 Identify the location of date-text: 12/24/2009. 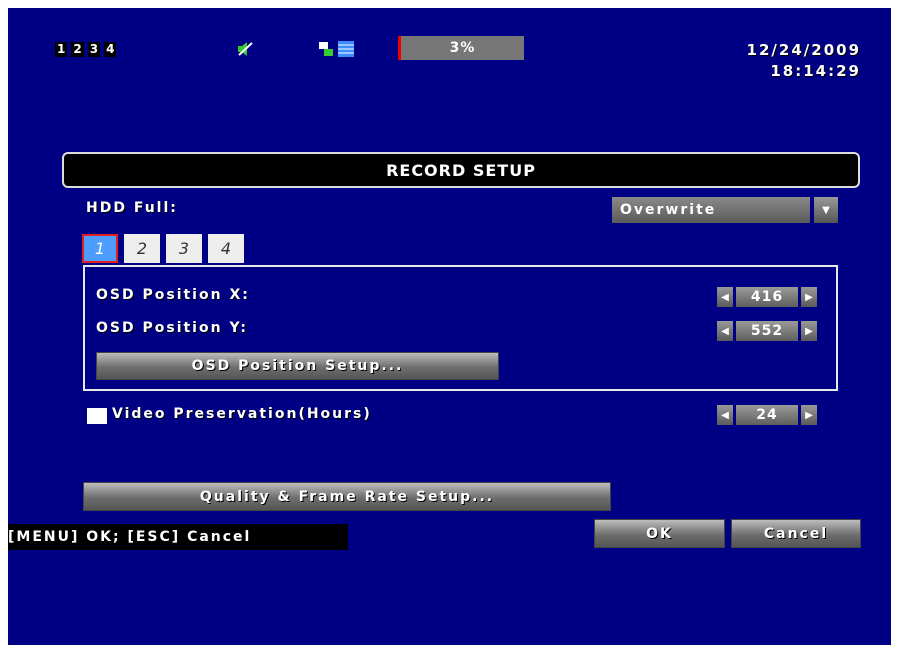
(803, 50).